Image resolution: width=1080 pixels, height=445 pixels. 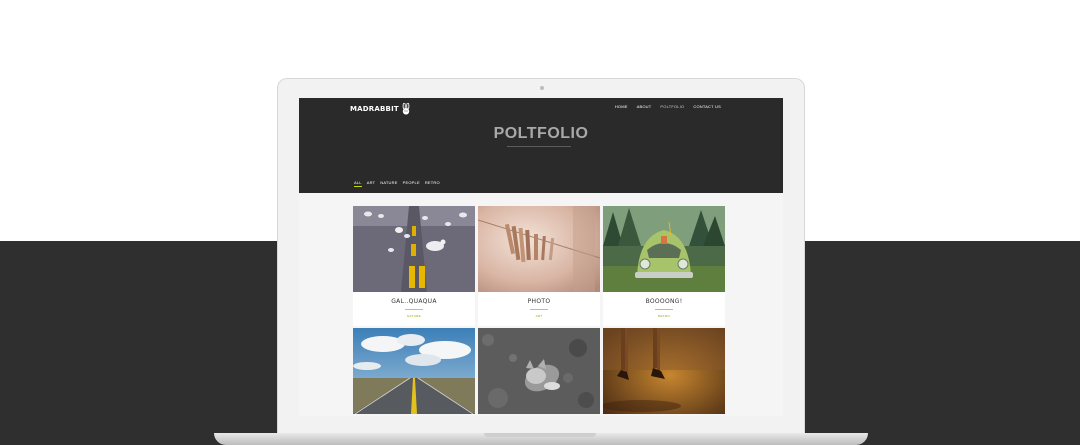 What do you see at coordinates (621, 106) in the screenshot?
I see `nav-home: HOME` at bounding box center [621, 106].